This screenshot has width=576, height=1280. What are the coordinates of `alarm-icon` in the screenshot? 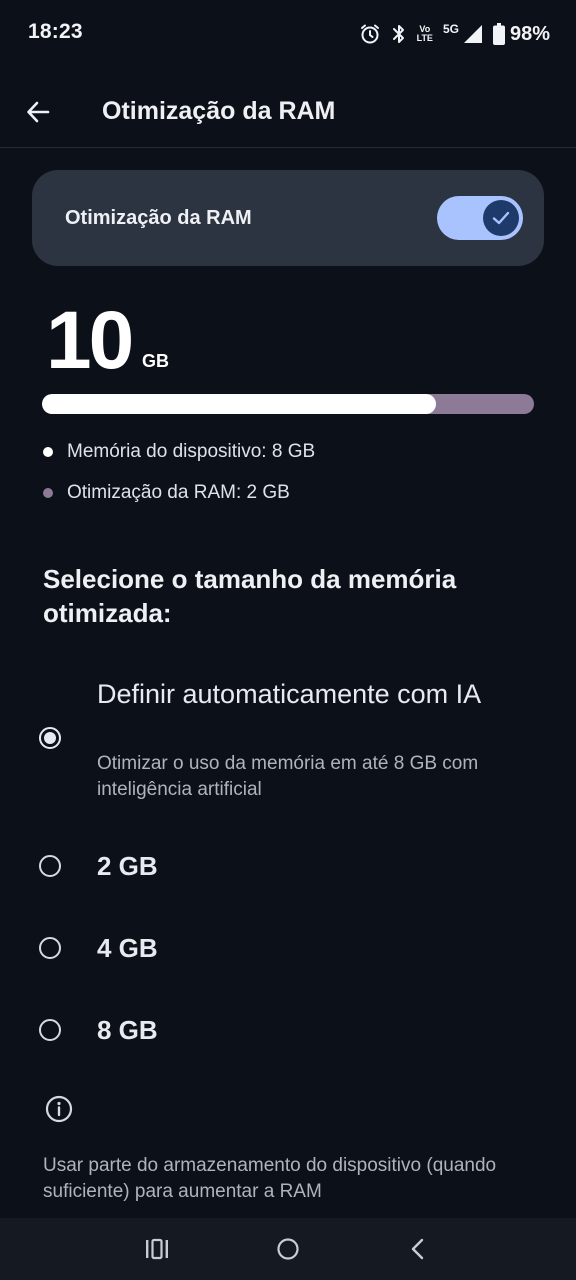 It's located at (370, 34).